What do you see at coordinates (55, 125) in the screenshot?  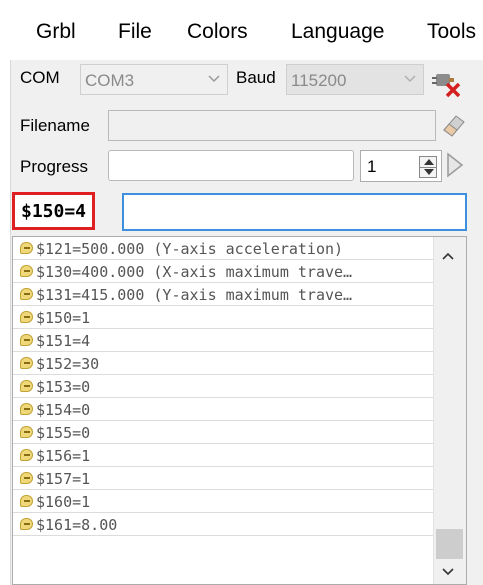 I see `filename-label: Filename` at bounding box center [55, 125].